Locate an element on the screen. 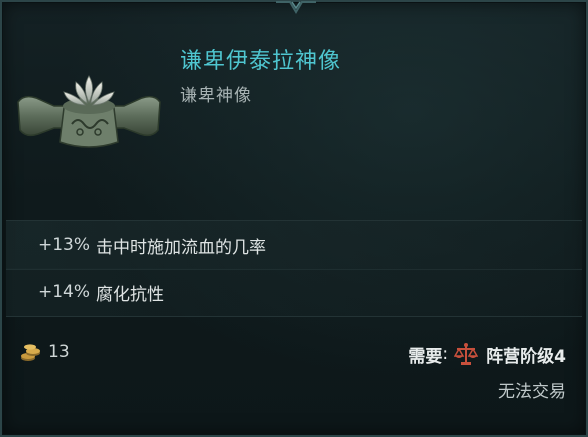  trade-status: 无法交易 is located at coordinates (532, 392).